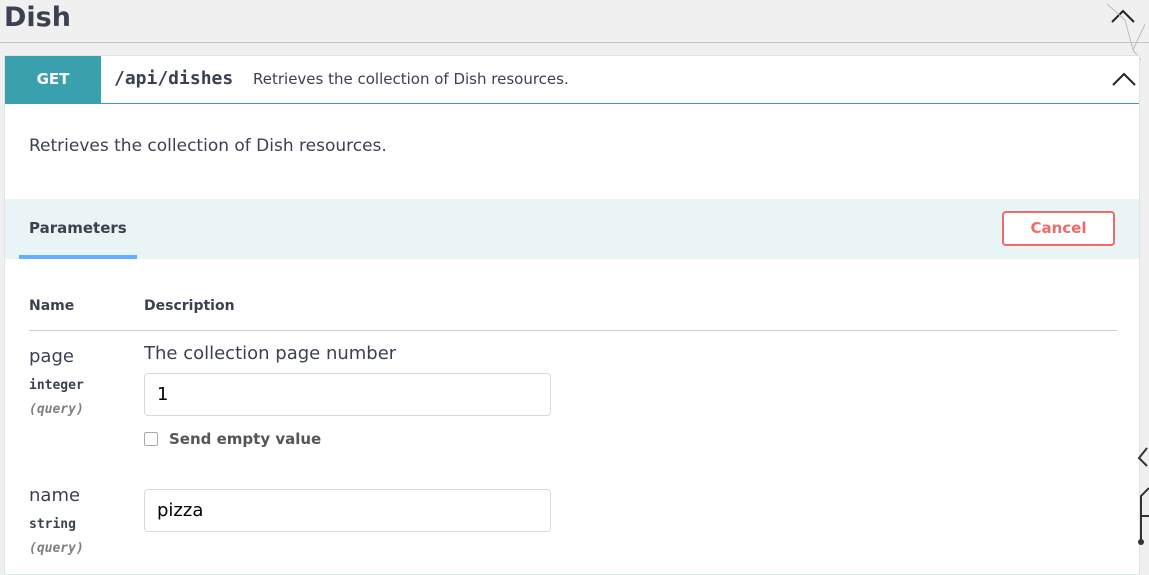  Describe the element at coordinates (574, 21) in the screenshot. I see `tag-header: Dish` at that location.